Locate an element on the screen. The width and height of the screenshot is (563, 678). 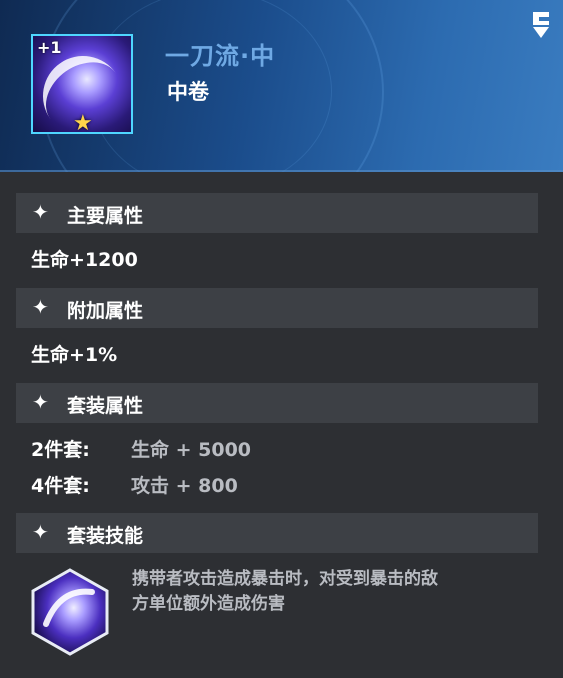
set-bonus-value: 生命 + 5000 is located at coordinates (191, 450).